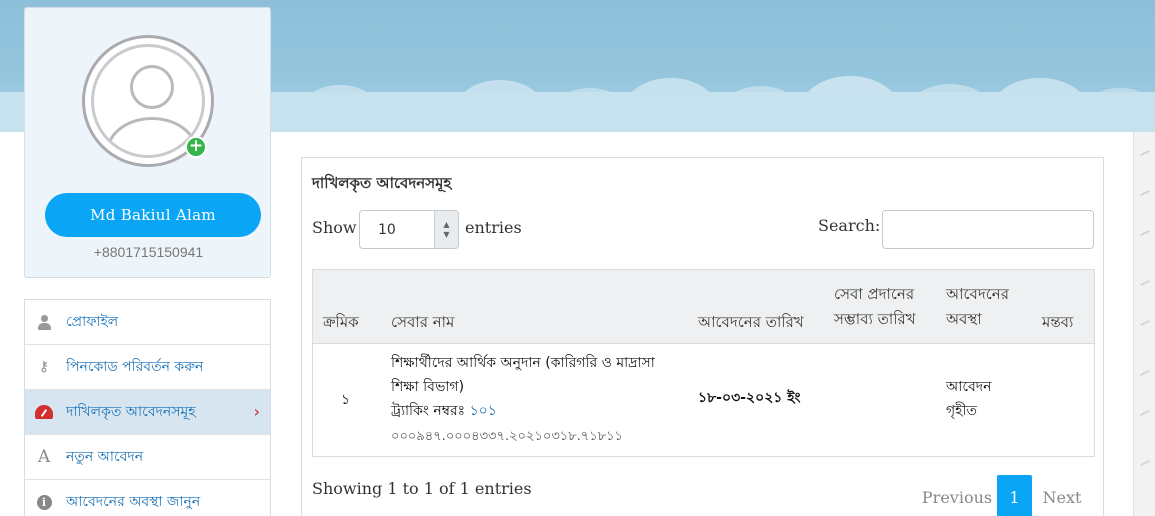 The image size is (1155, 516). What do you see at coordinates (422, 322) in the screenshot?
I see `header-service-name: সেবার নাম` at bounding box center [422, 322].